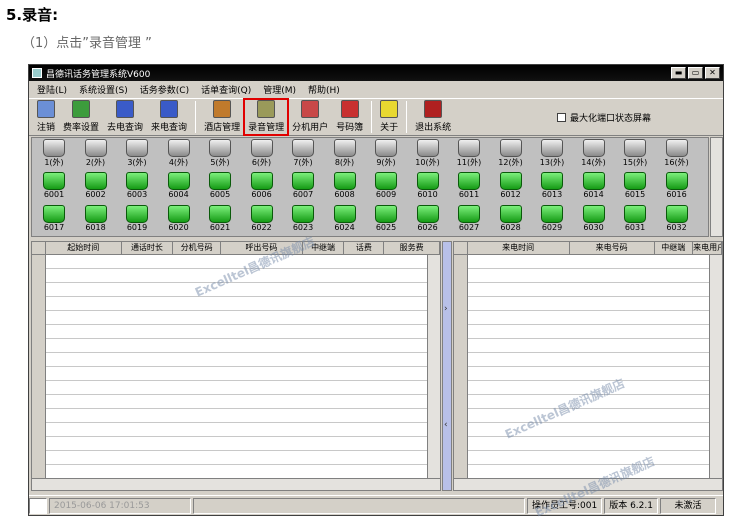 The image size is (750, 531). I want to click on incoming-horizontal-scrollbar, so click(588, 484).